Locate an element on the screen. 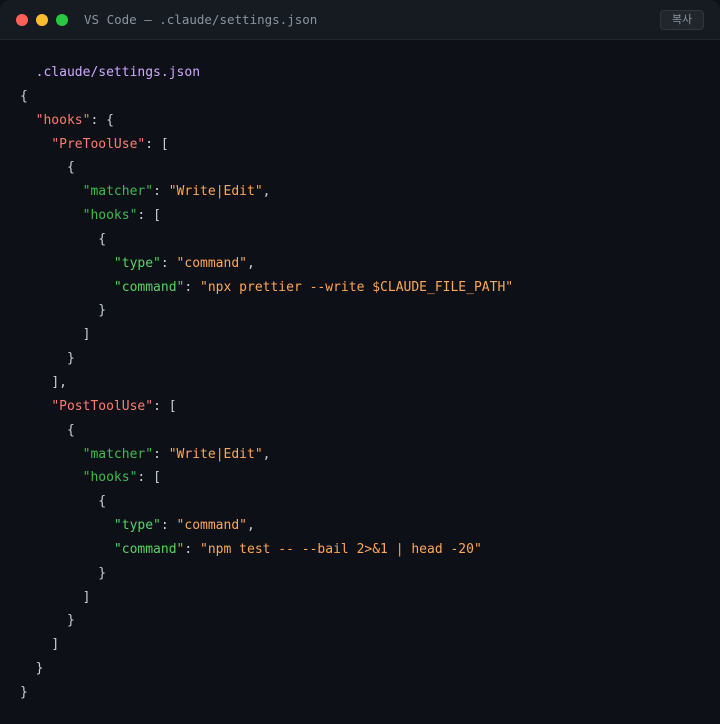 Image resolution: width=720 pixels, height=724 pixels. maximize-window-button is located at coordinates (62, 20).